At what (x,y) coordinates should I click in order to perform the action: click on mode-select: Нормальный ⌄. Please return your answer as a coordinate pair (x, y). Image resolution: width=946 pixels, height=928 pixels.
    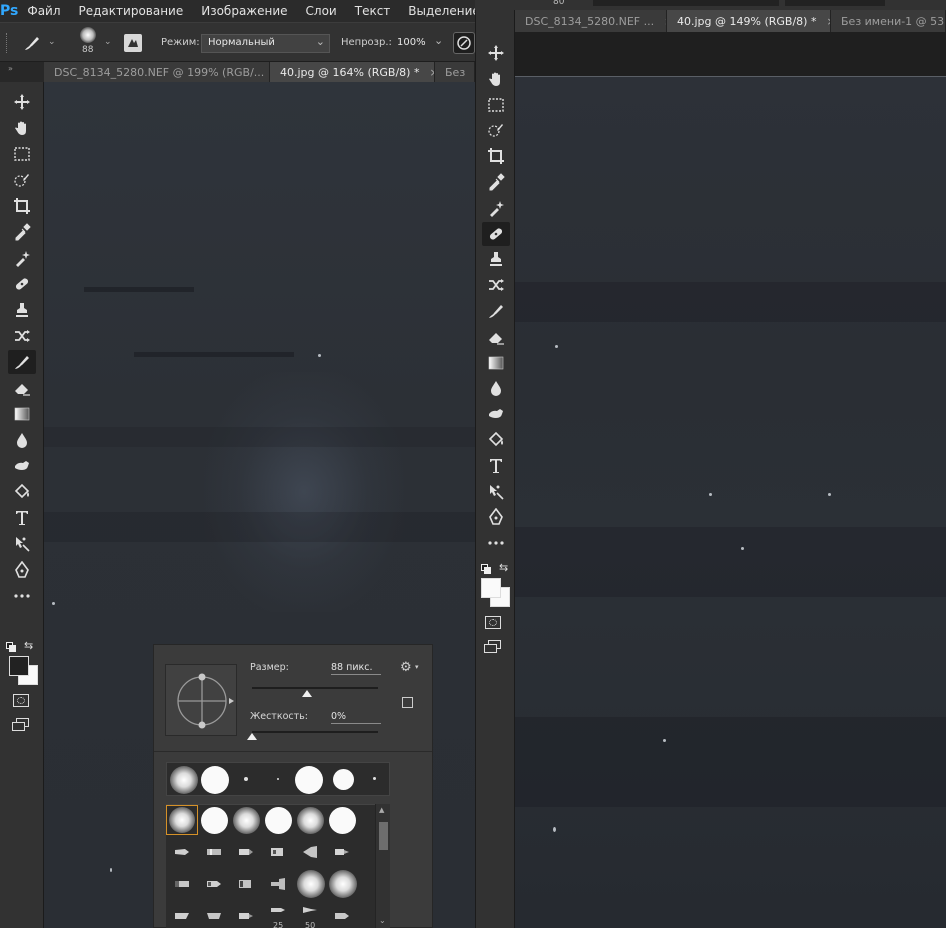
    Looking at the image, I should click on (265, 43).